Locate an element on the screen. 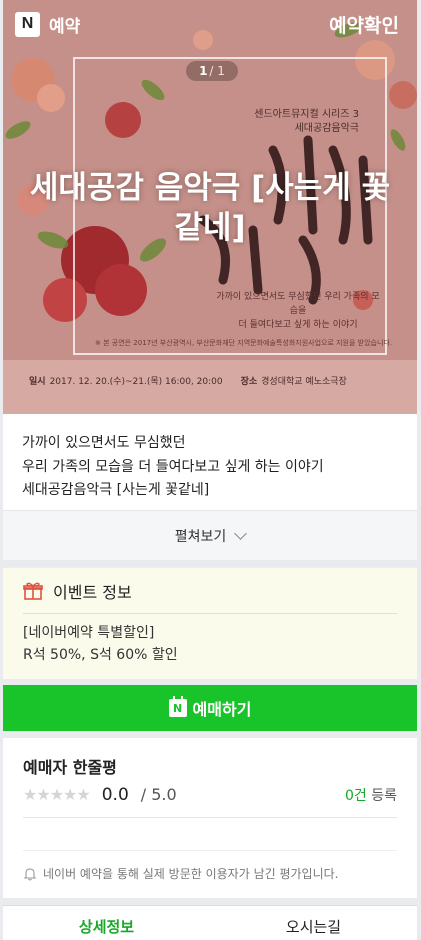 The image size is (421, 940). poster-series-line1: 센드아트뮤지컬 시리즈 3 is located at coordinates (306, 114).